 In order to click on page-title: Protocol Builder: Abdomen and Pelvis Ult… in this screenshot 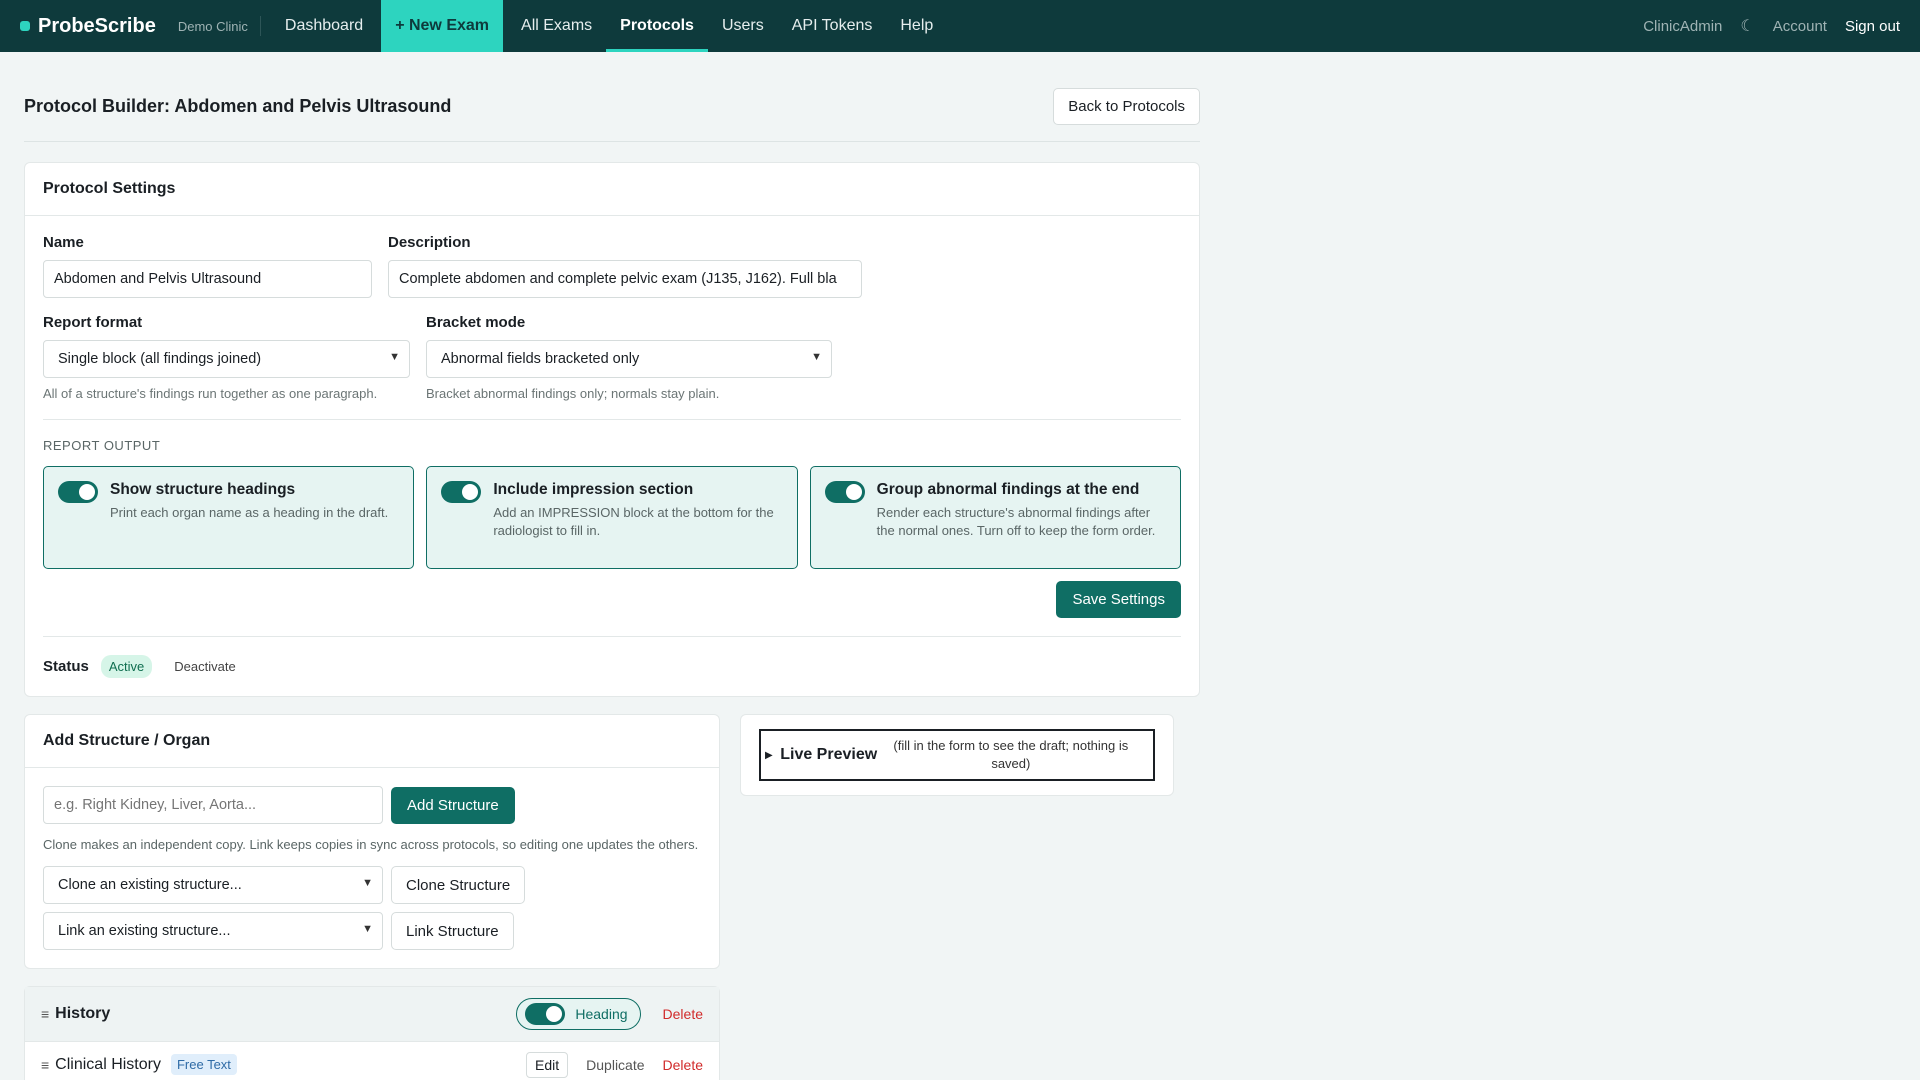, I will do `click(238, 106)`.